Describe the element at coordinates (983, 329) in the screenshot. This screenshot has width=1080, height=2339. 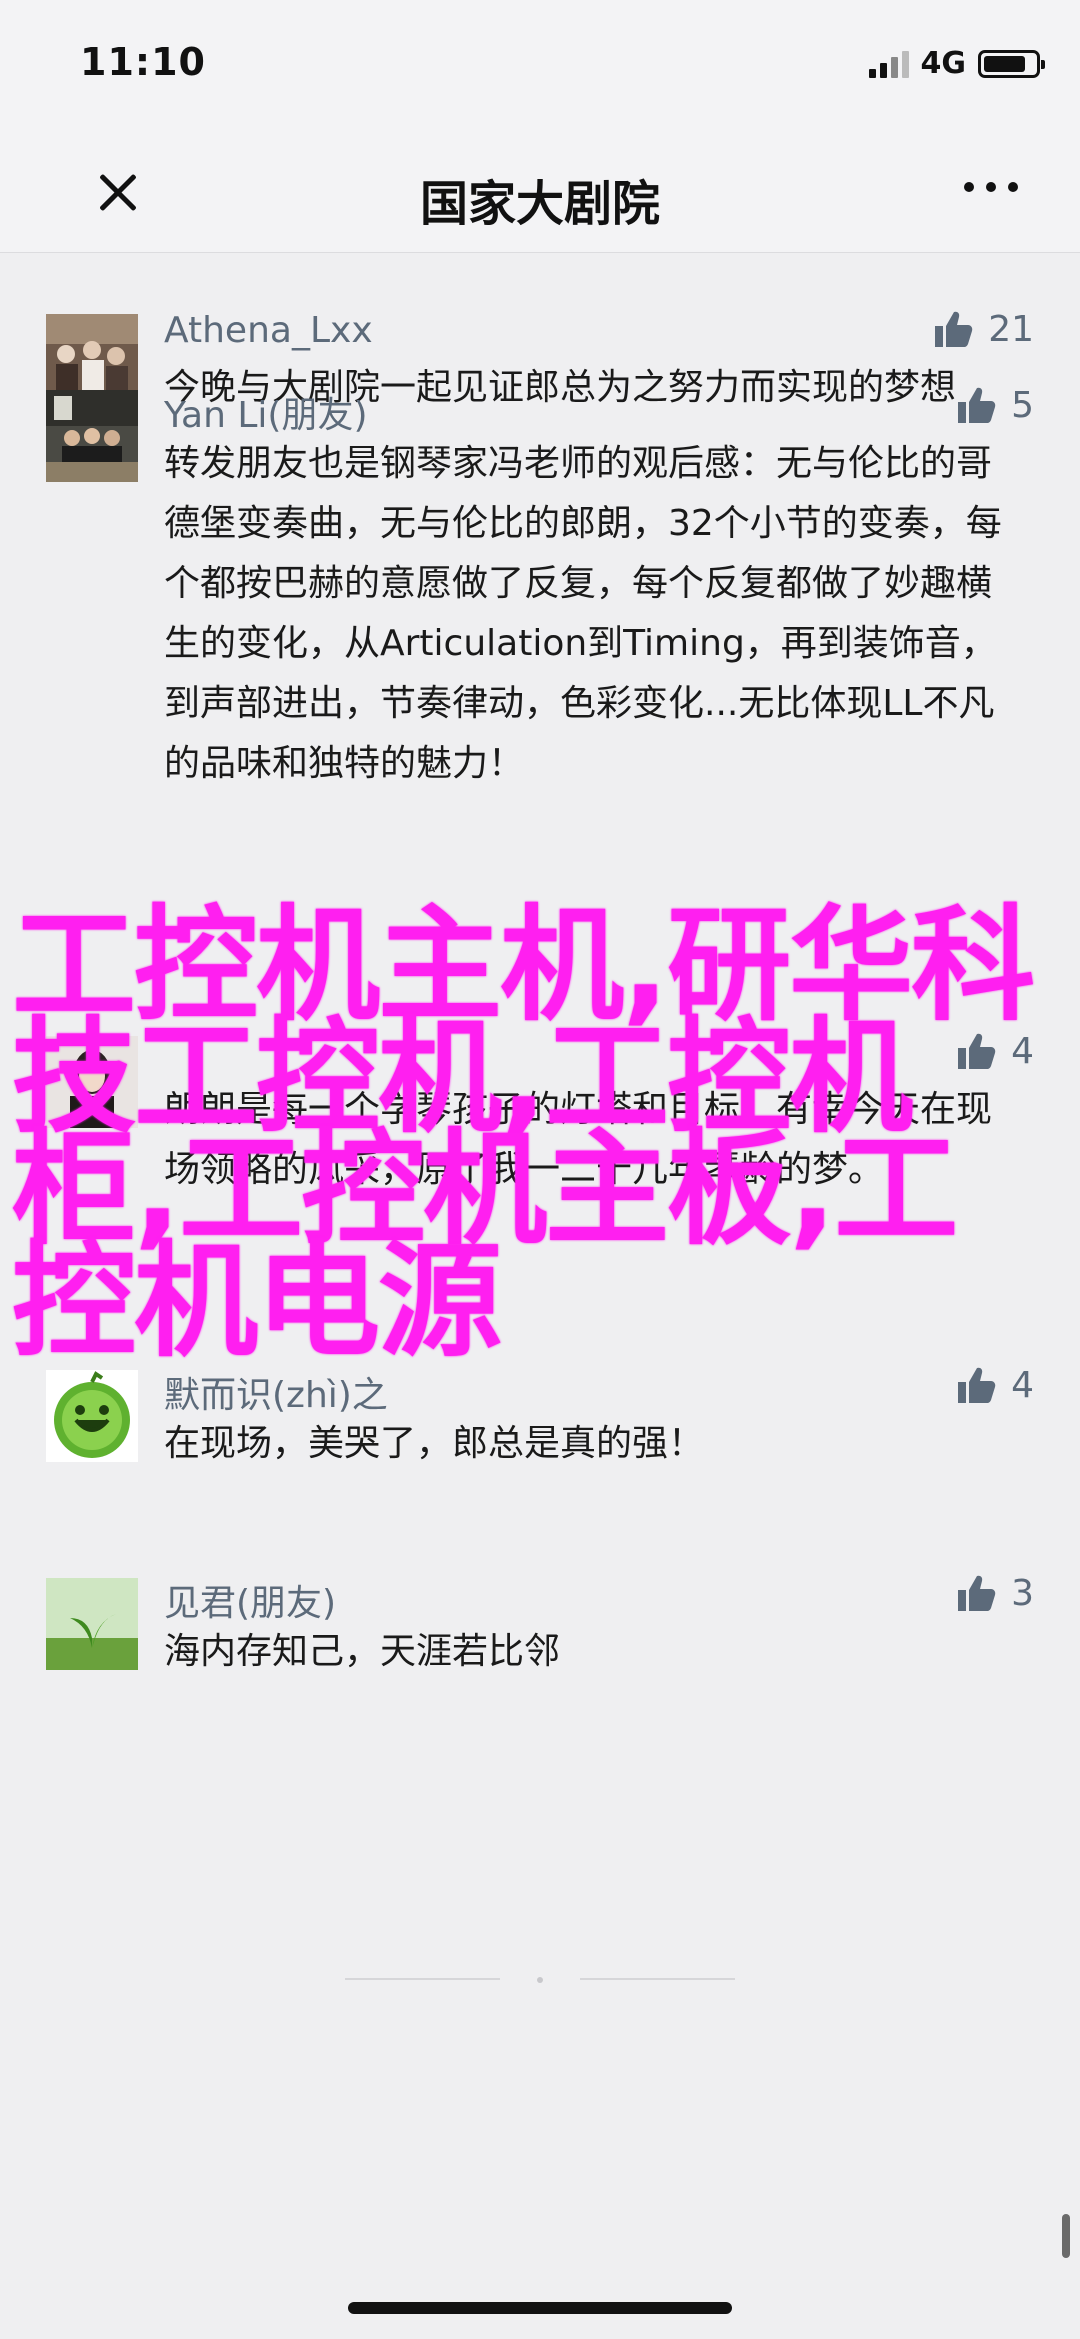
I see `like-button: 21` at that location.